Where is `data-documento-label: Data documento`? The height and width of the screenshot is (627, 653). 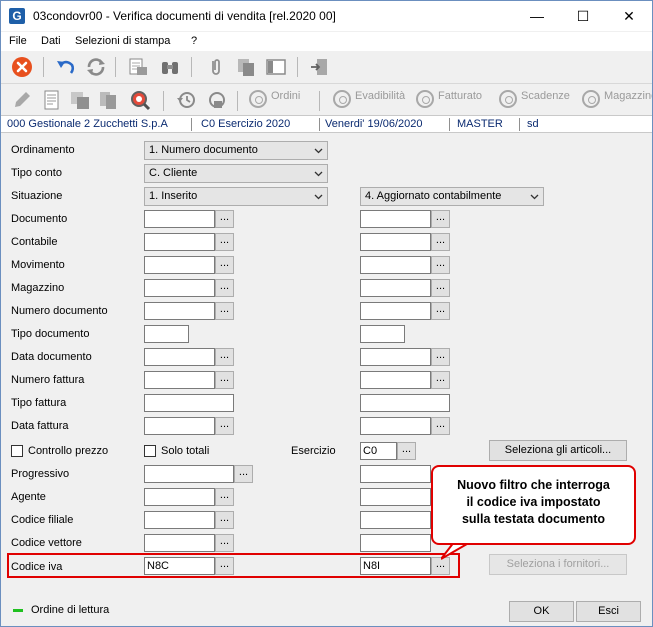 data-documento-label: Data documento is located at coordinates (51, 357).